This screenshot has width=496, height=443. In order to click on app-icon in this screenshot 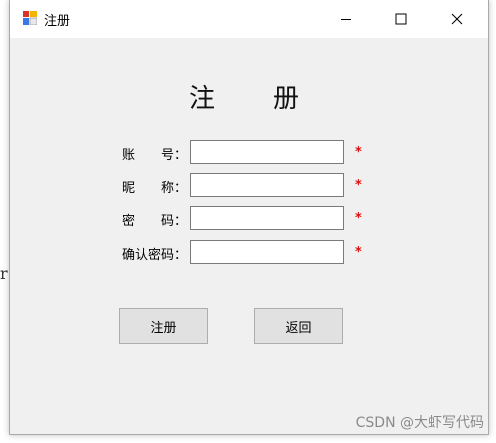, I will do `click(30, 18)`.